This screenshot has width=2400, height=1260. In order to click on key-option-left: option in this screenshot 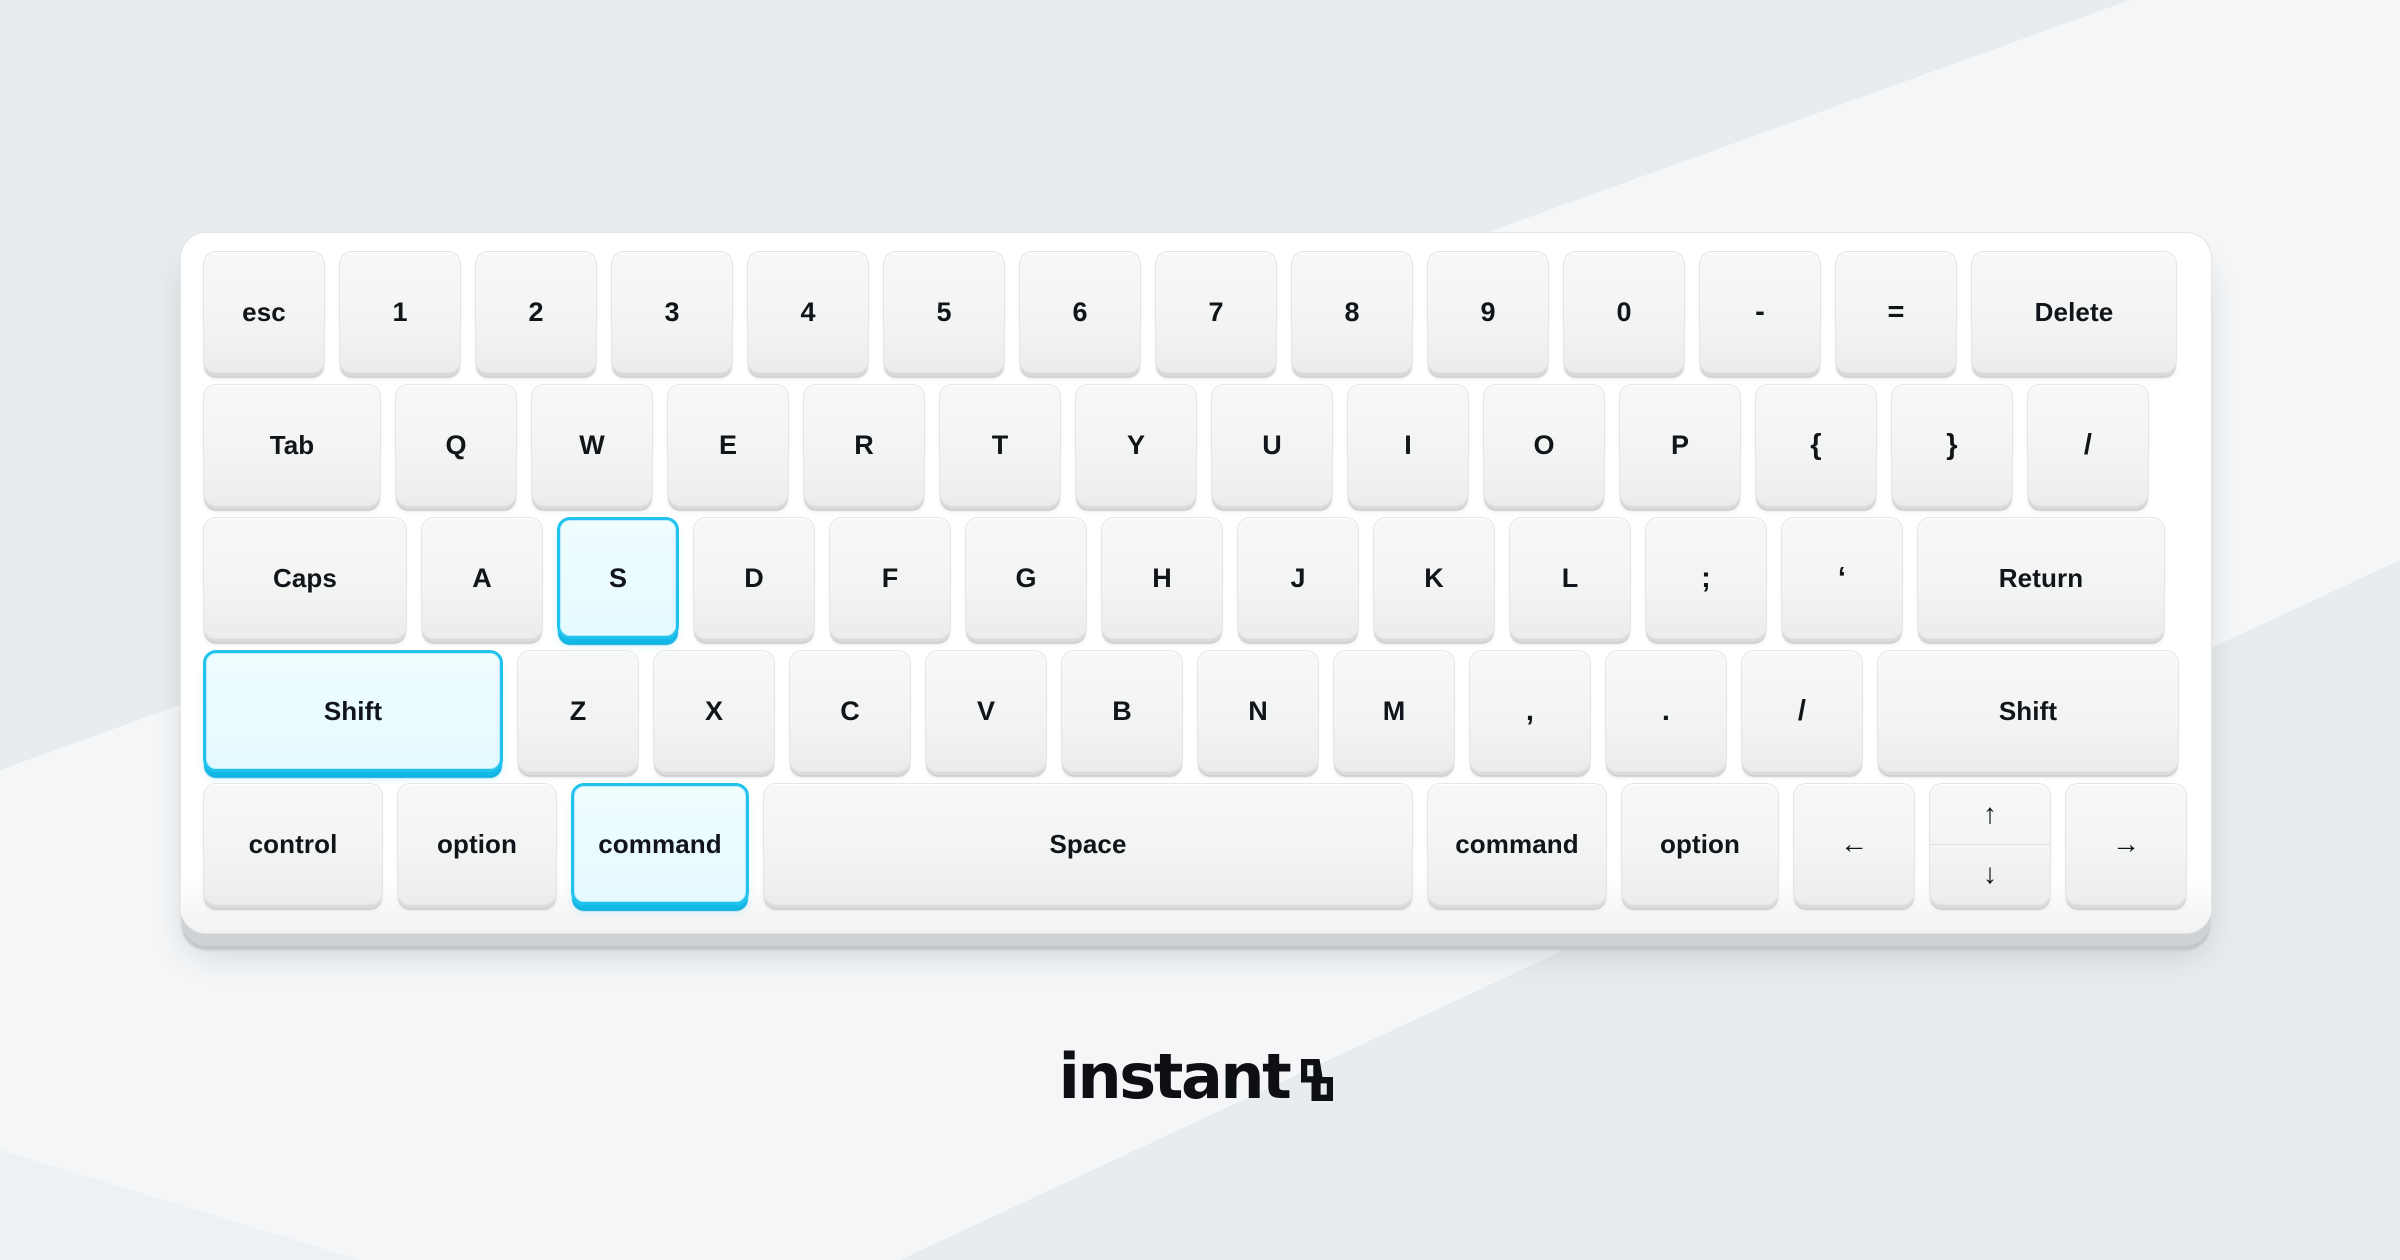, I will do `click(477, 844)`.